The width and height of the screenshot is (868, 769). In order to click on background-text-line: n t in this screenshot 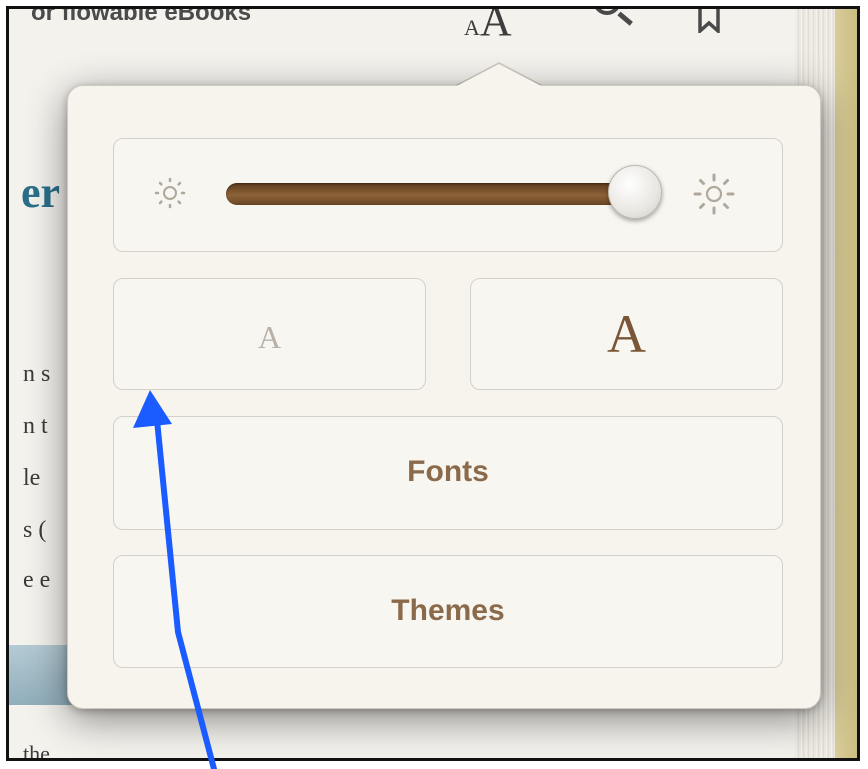, I will do `click(35, 426)`.